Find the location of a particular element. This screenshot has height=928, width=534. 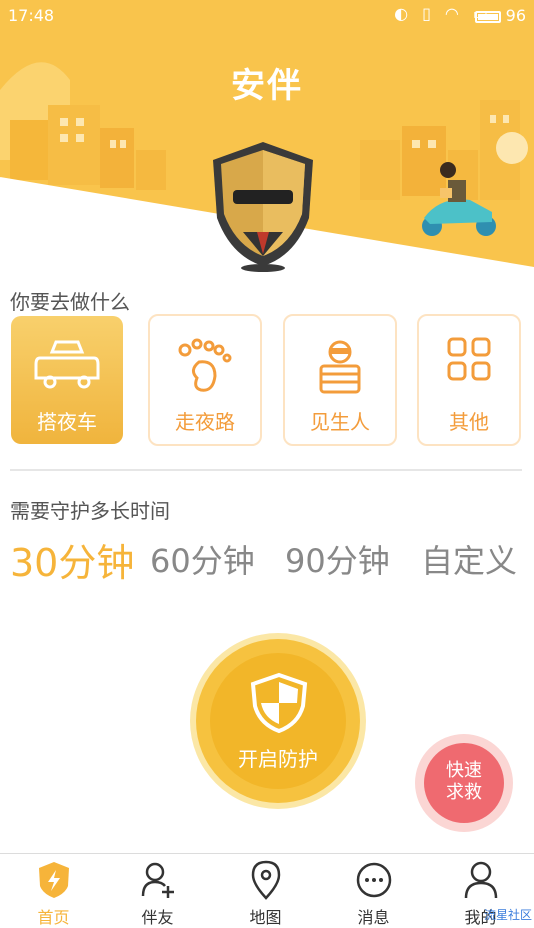

activity-night-taxi: 搭夜车 is located at coordinates (67, 380).